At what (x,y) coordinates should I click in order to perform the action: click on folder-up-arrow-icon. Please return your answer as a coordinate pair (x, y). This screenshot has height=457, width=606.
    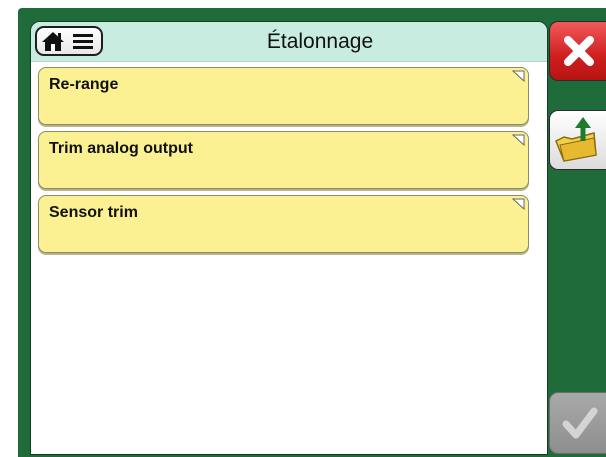
    Looking at the image, I should click on (576, 139).